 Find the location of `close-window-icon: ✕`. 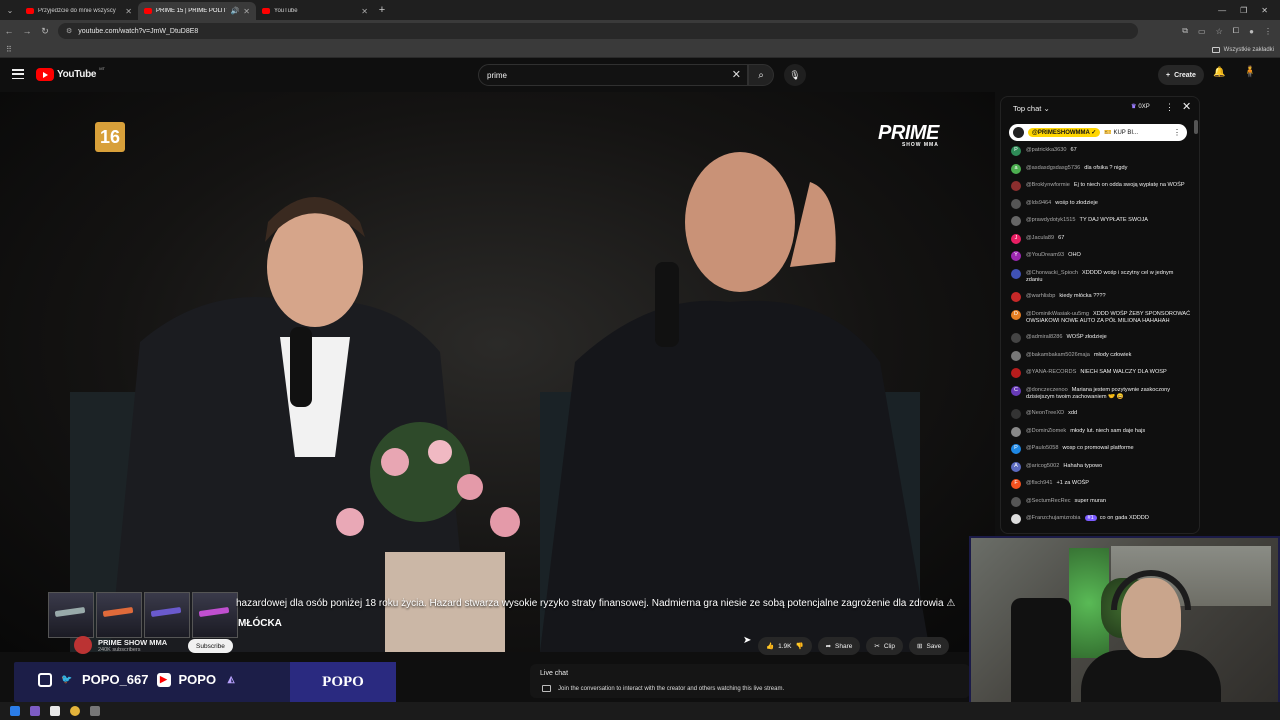

close-window-icon: ✕ is located at coordinates (1264, 10).